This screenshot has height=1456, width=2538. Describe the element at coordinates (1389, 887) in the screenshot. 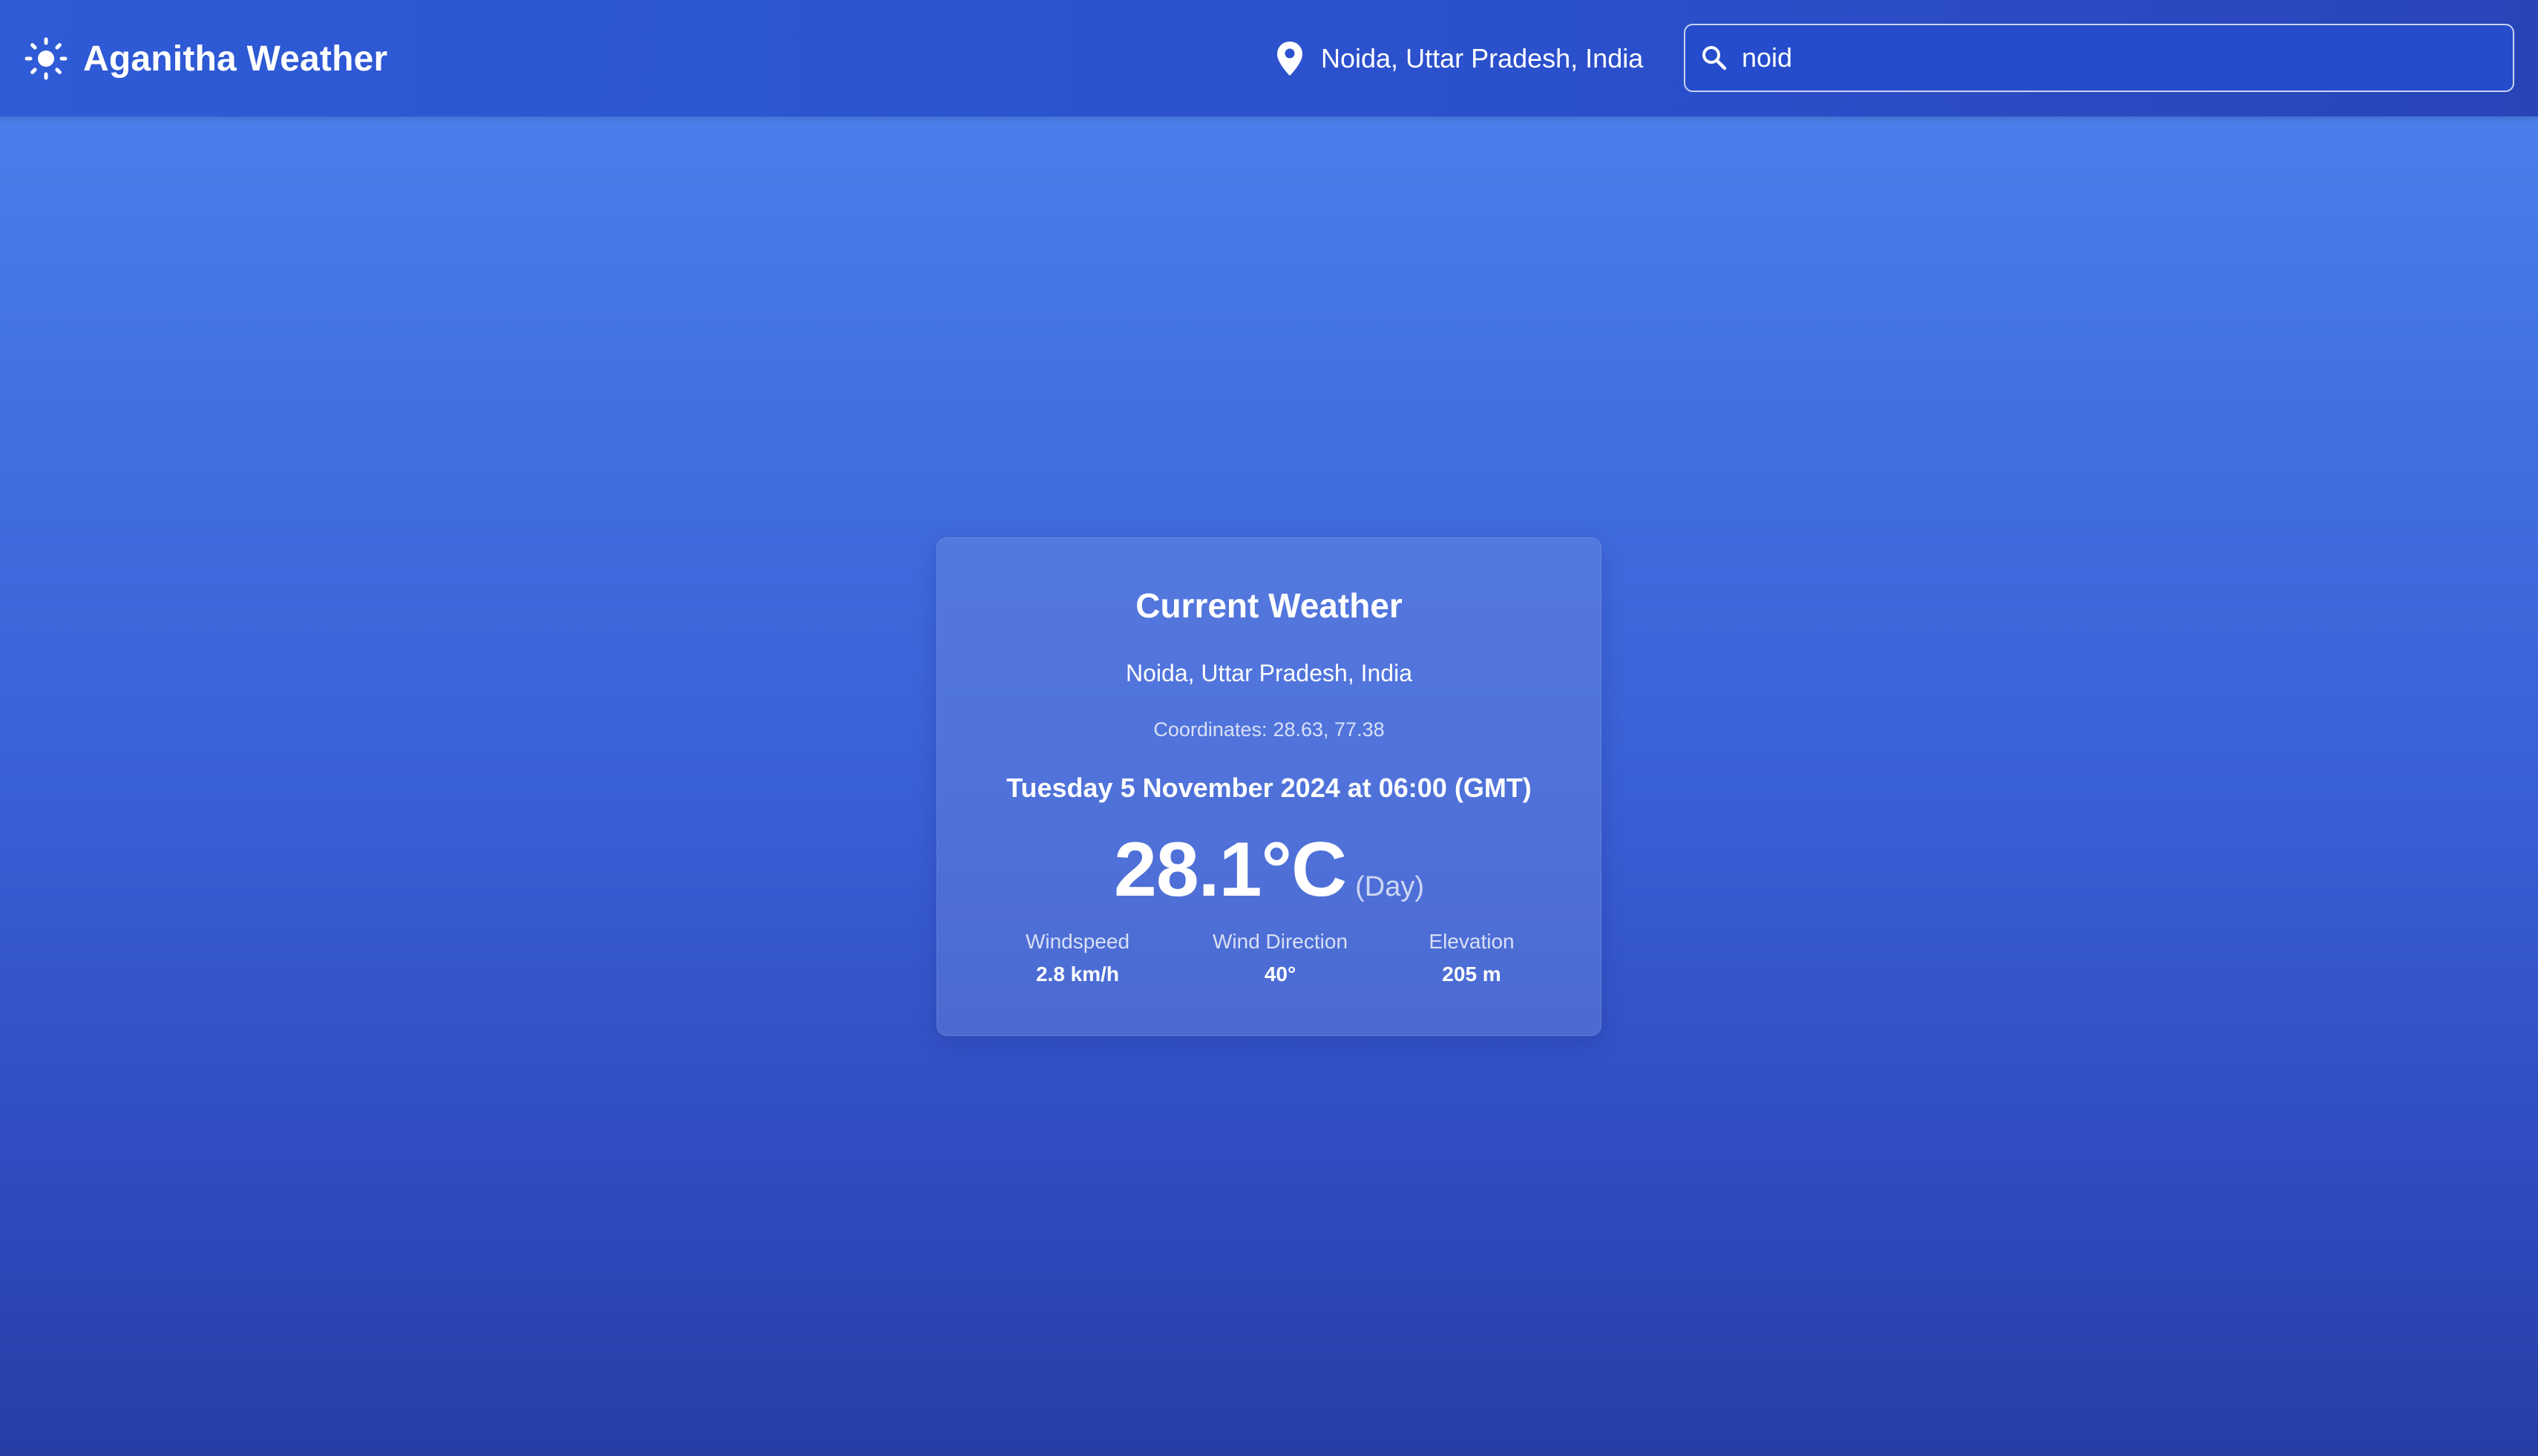

I see `day-period: (Day)` at that location.